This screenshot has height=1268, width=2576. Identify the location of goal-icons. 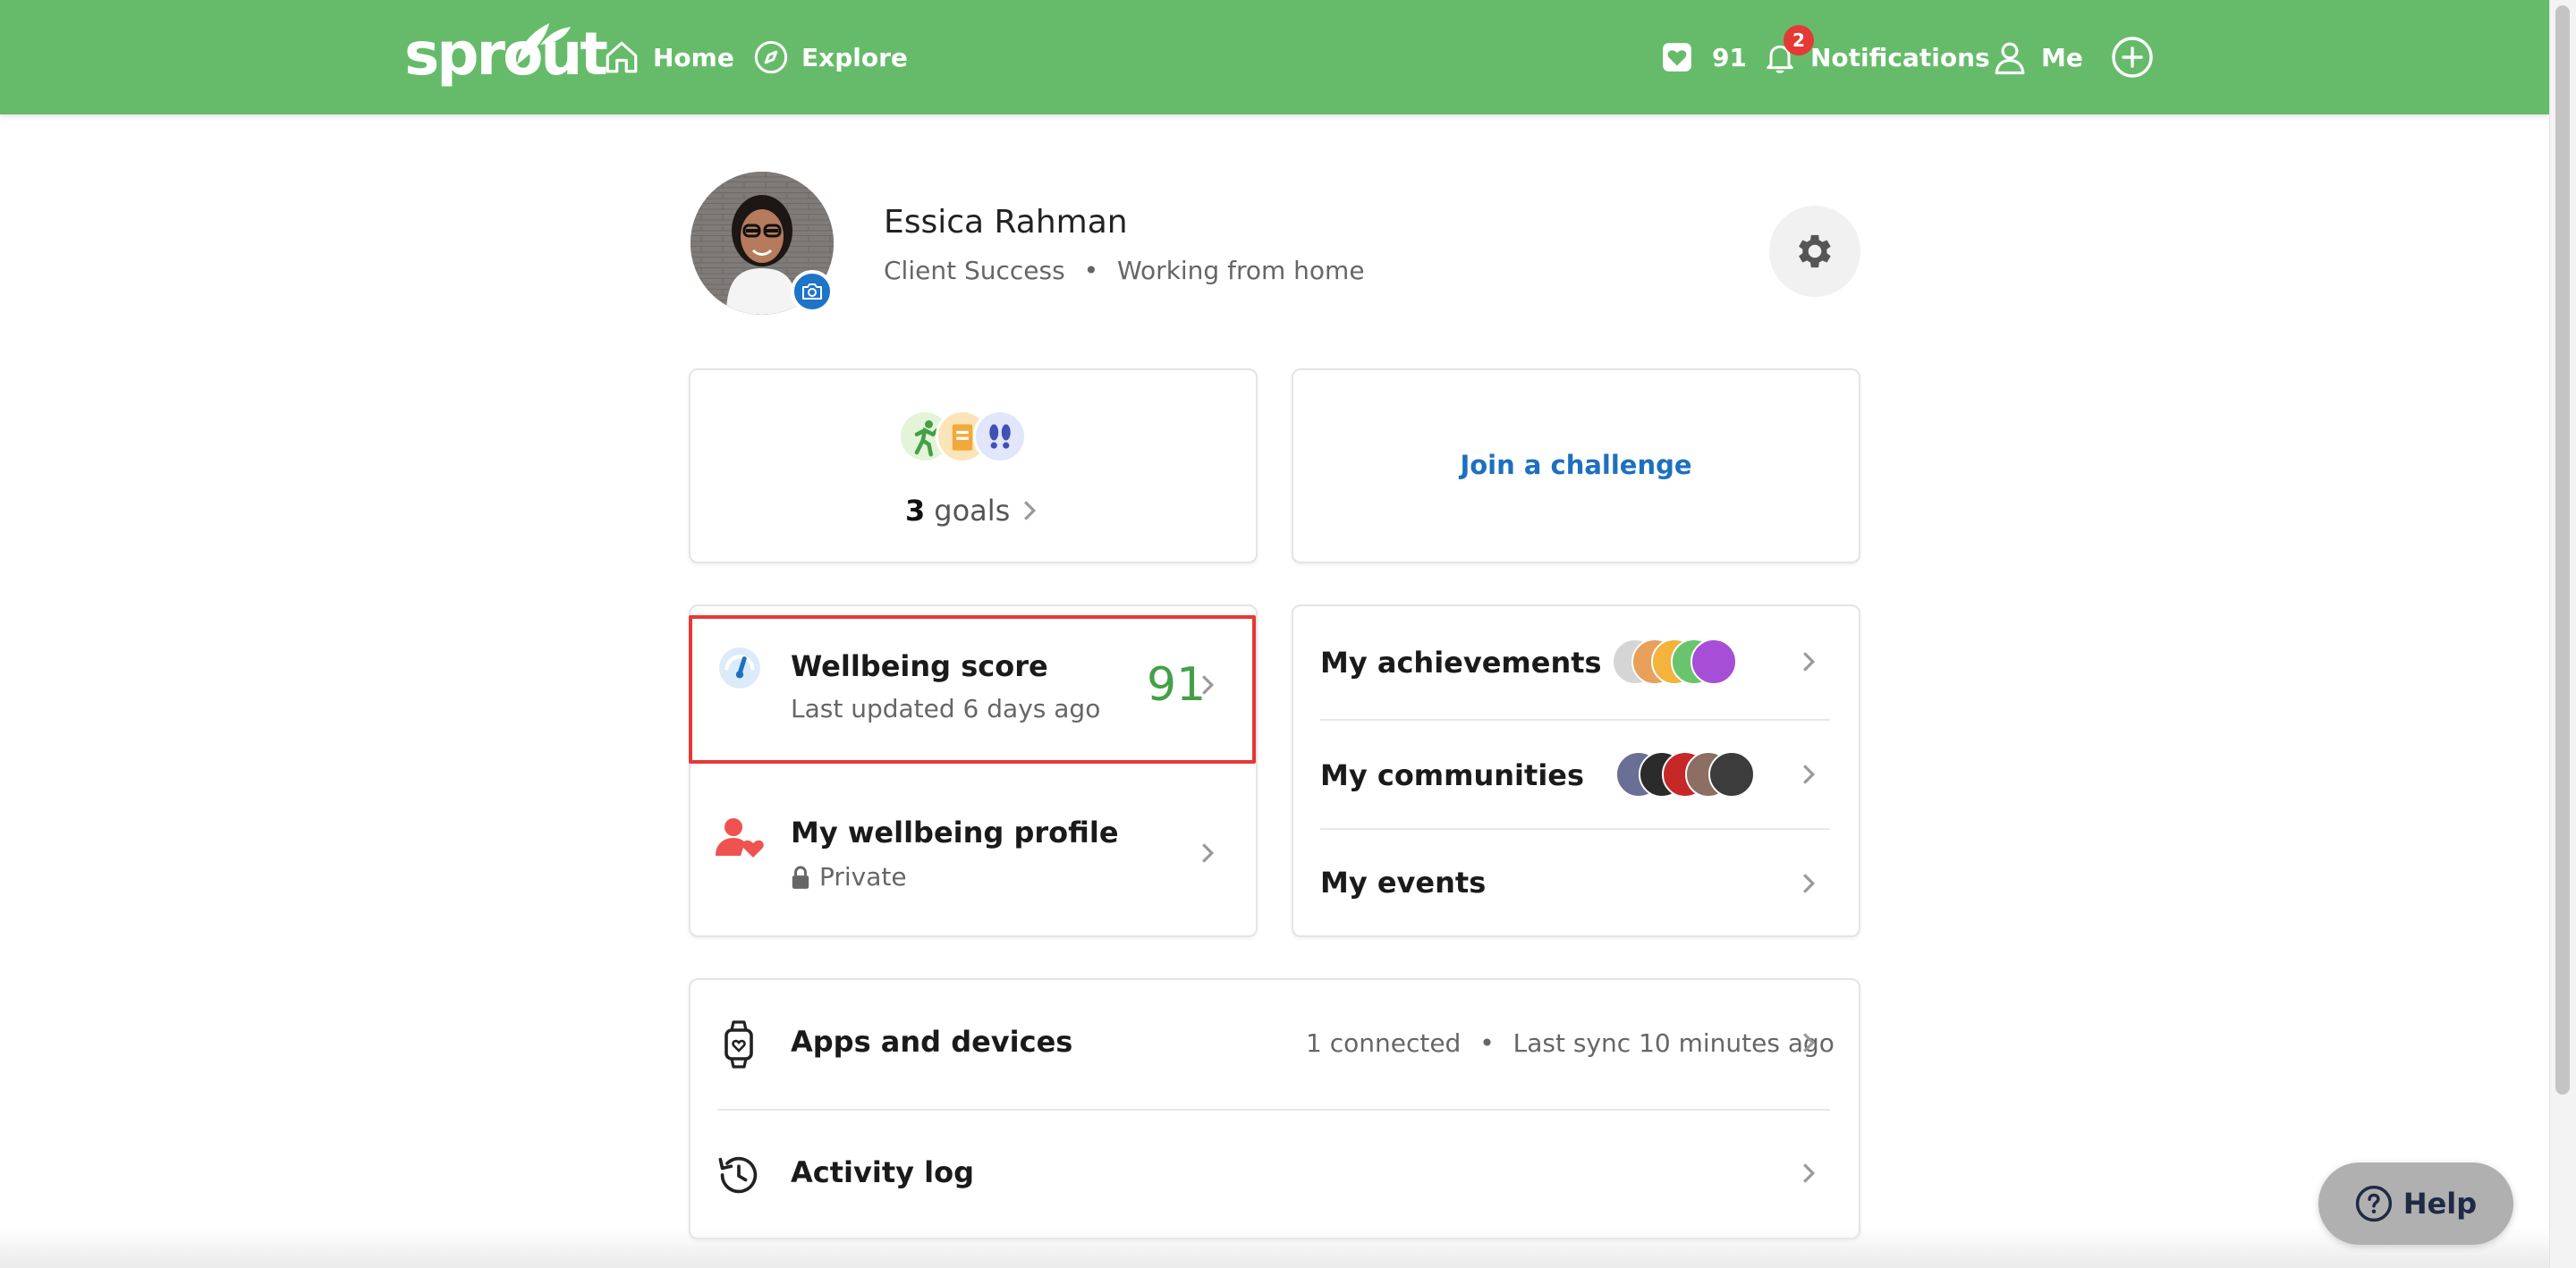
(965, 436).